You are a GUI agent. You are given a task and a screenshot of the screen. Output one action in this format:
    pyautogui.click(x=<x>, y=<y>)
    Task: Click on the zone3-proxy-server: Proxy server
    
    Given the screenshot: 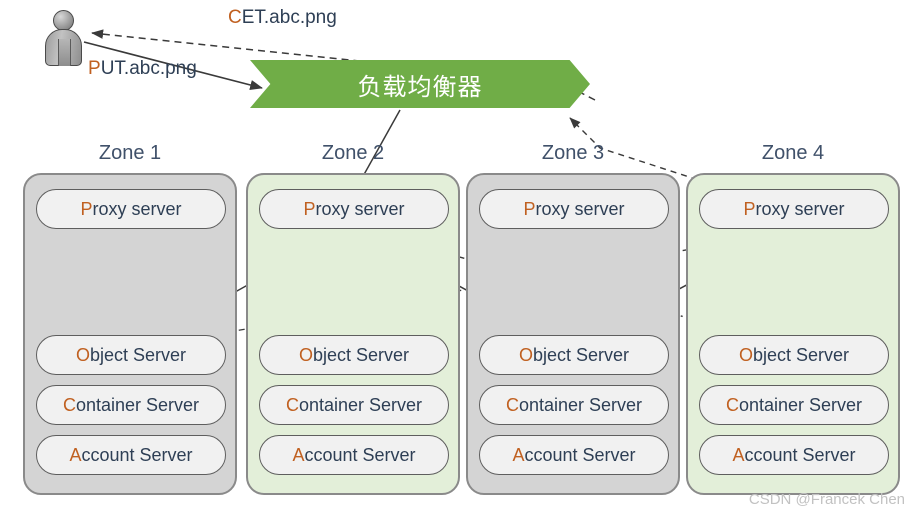 What is the action you would take?
    pyautogui.click(x=574, y=209)
    